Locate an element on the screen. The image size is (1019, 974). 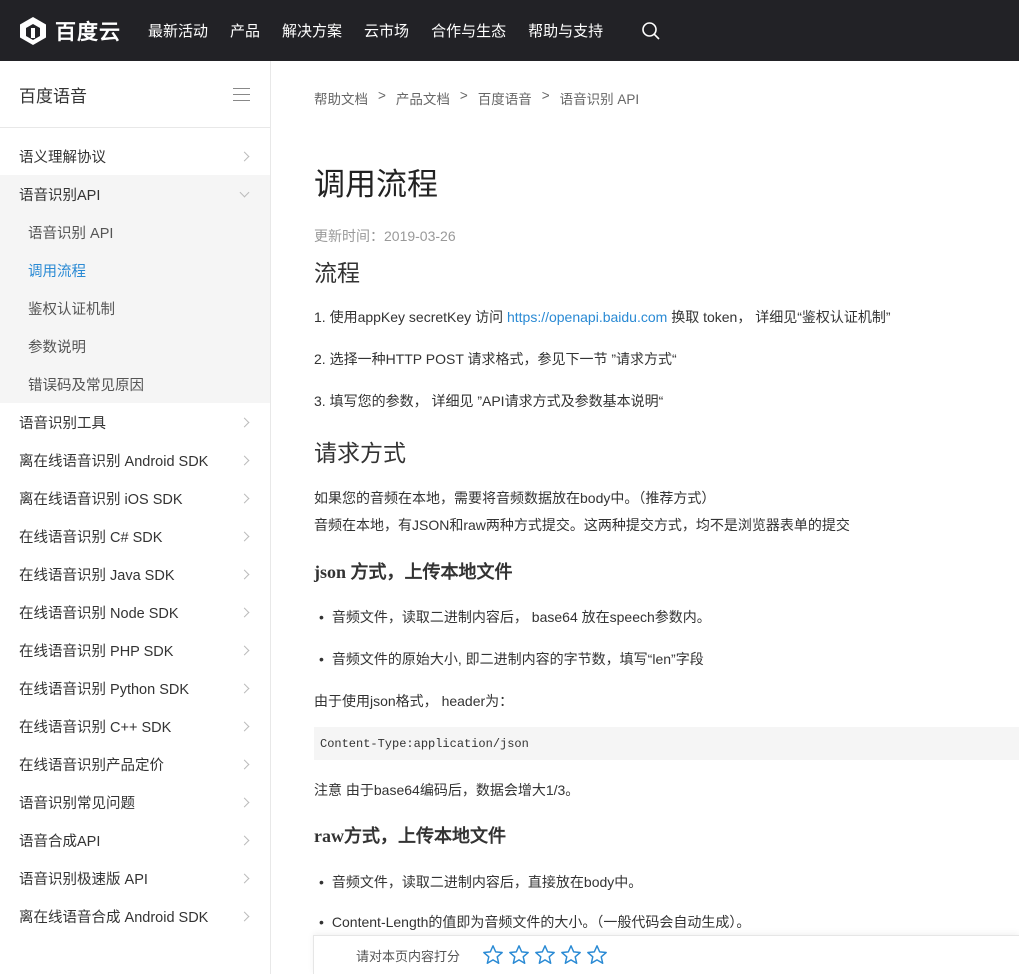
sidebar-item-label: 离在线语音合成 Android SDK is located at coordinates (114, 917).